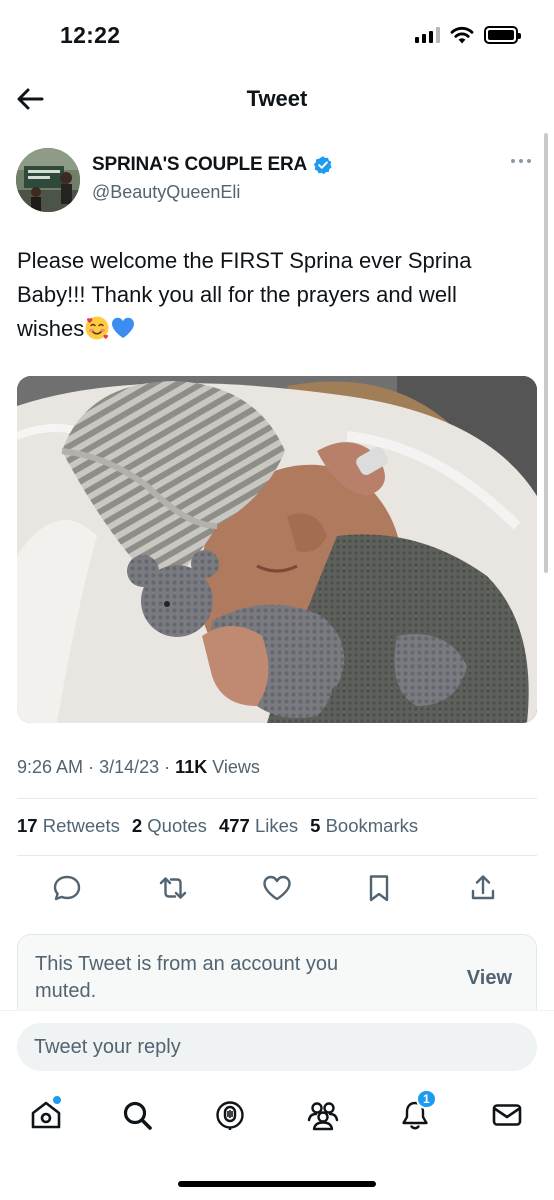 The width and height of the screenshot is (554, 1200). Describe the element at coordinates (90, 35) in the screenshot. I see `status-time: 12:22` at that location.